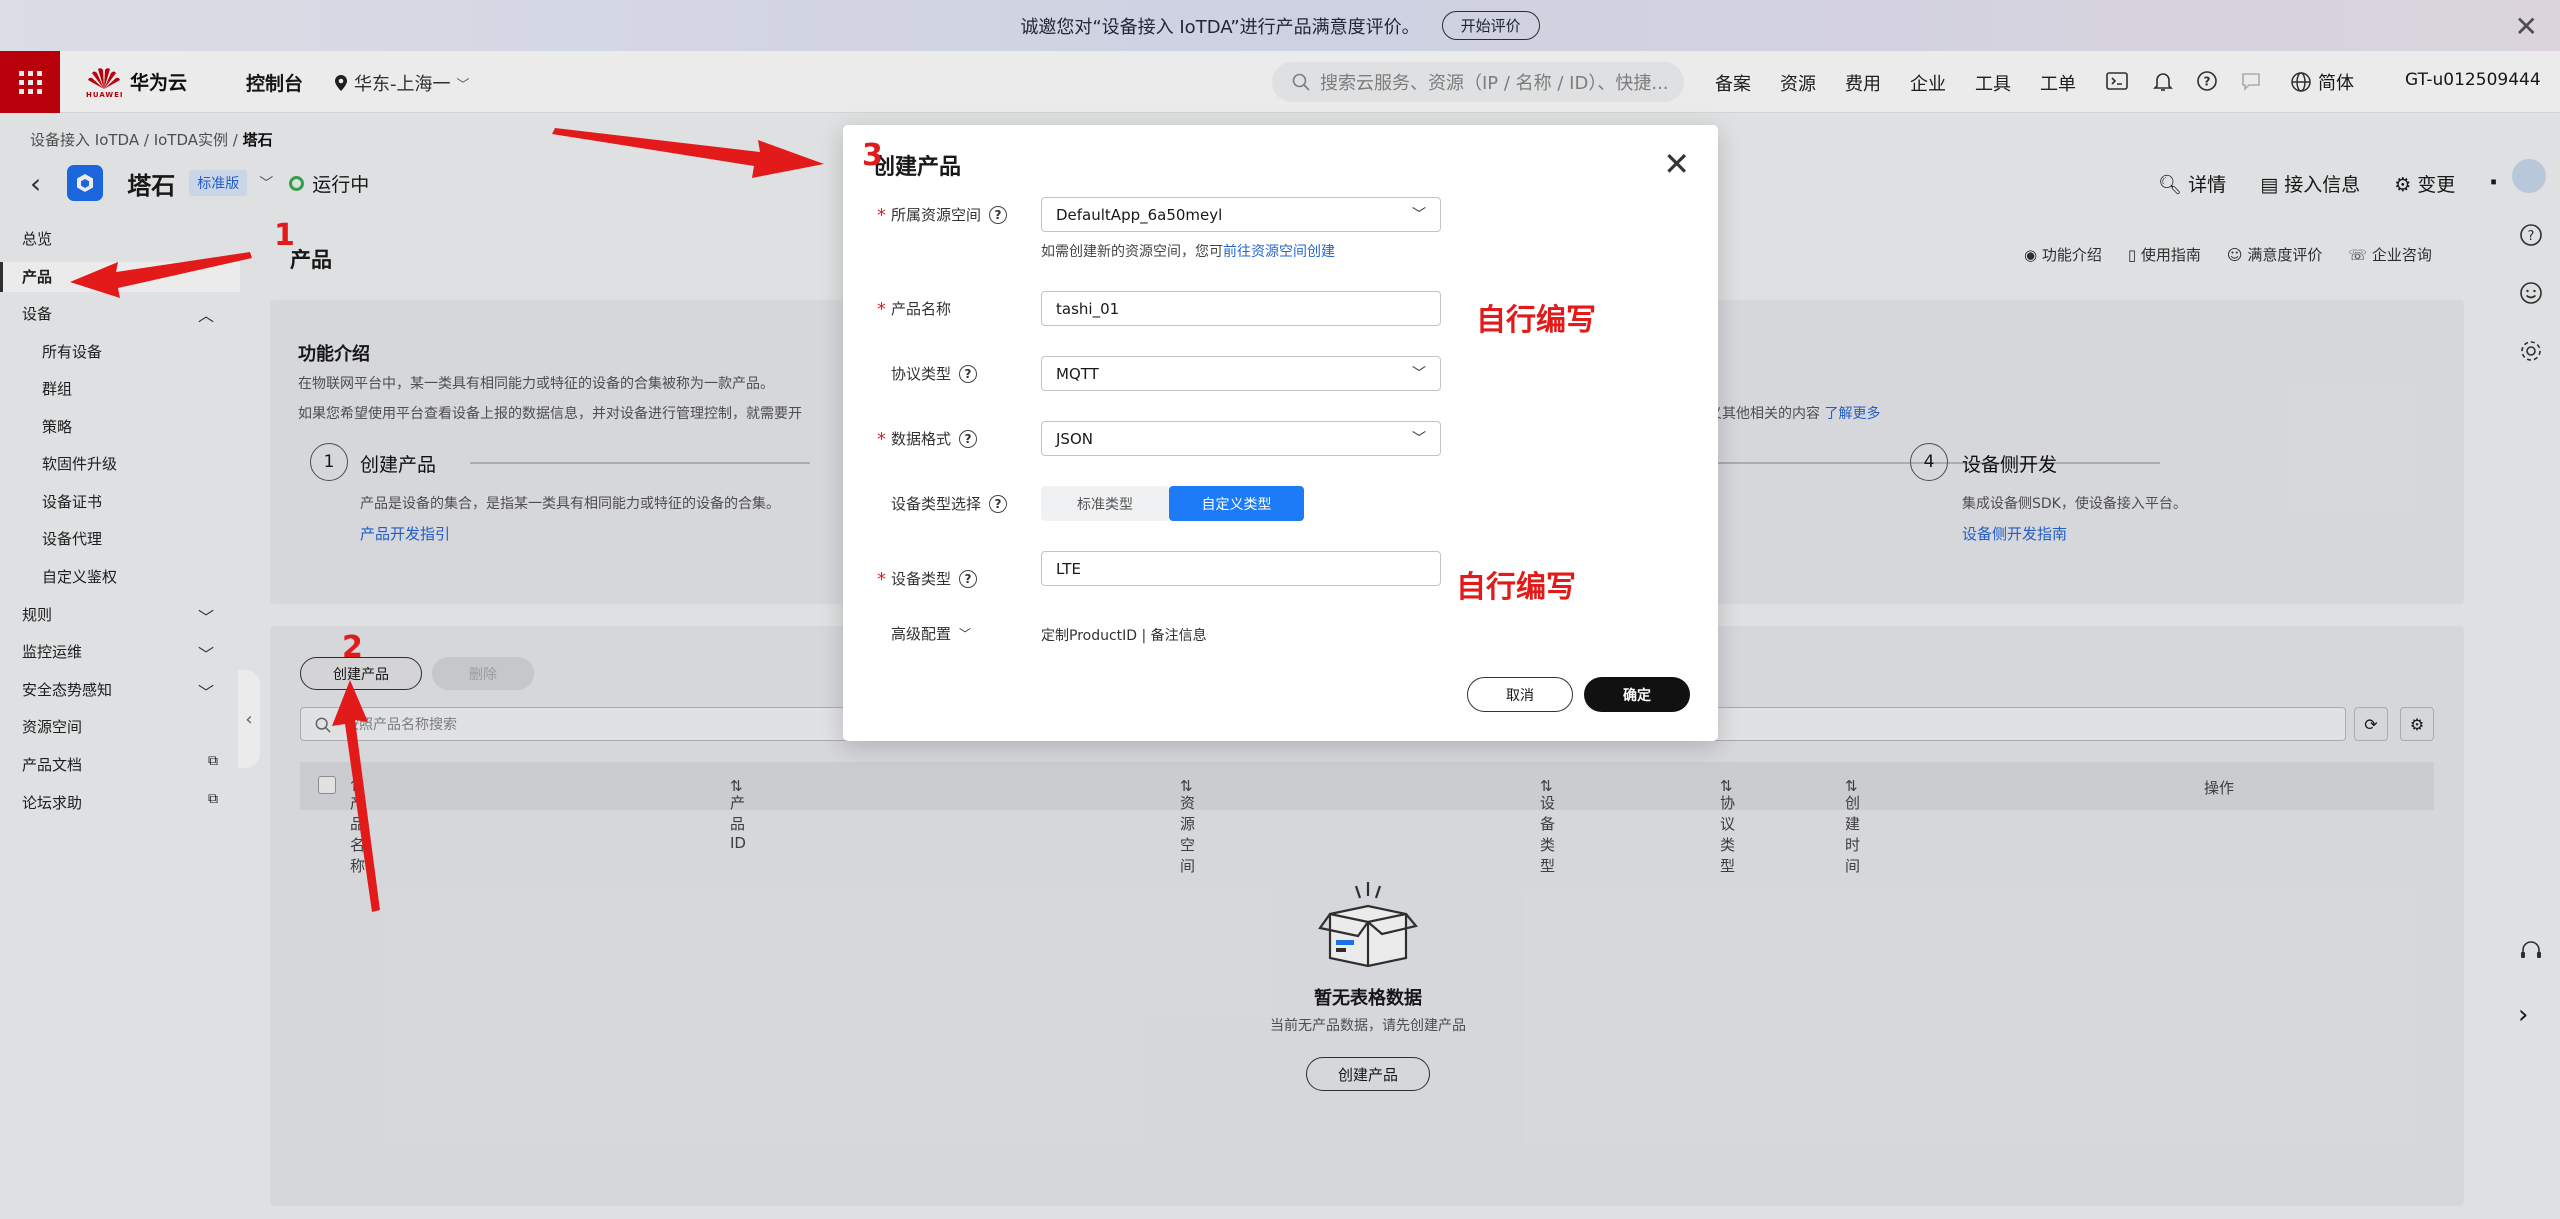 The width and height of the screenshot is (2560, 1219). What do you see at coordinates (936, 504) in the screenshot?
I see `device-type-select-label-text: 设备类型选择` at bounding box center [936, 504].